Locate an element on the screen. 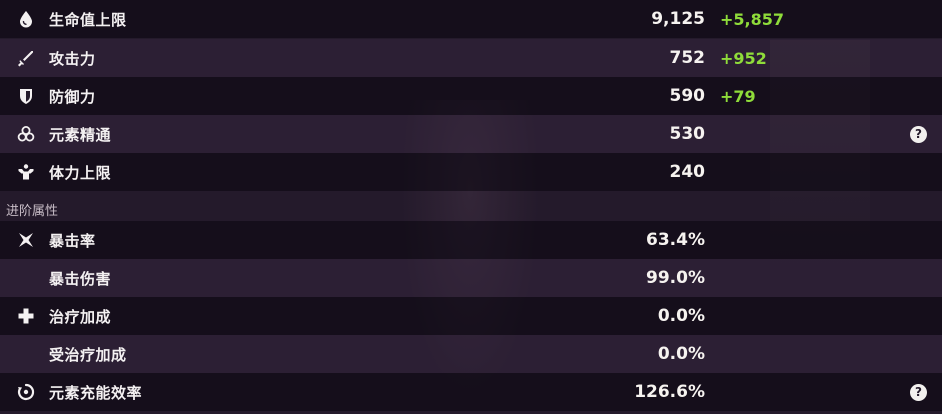  stat-value: 63.4% is located at coordinates (675, 240).